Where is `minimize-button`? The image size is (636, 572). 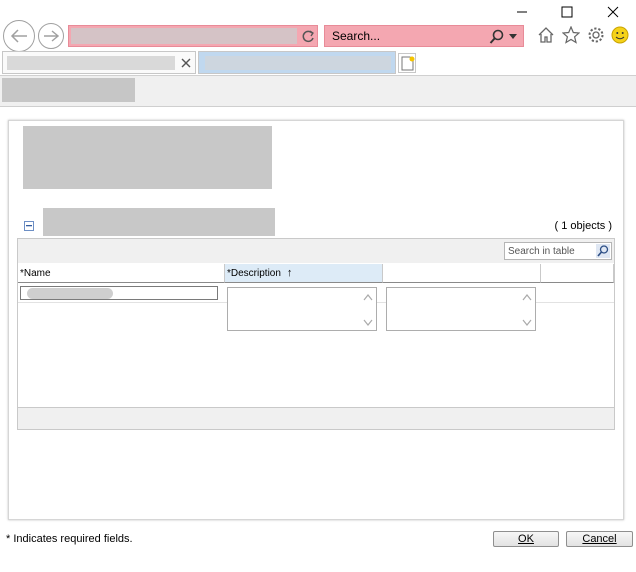
minimize-button is located at coordinates (522, 12).